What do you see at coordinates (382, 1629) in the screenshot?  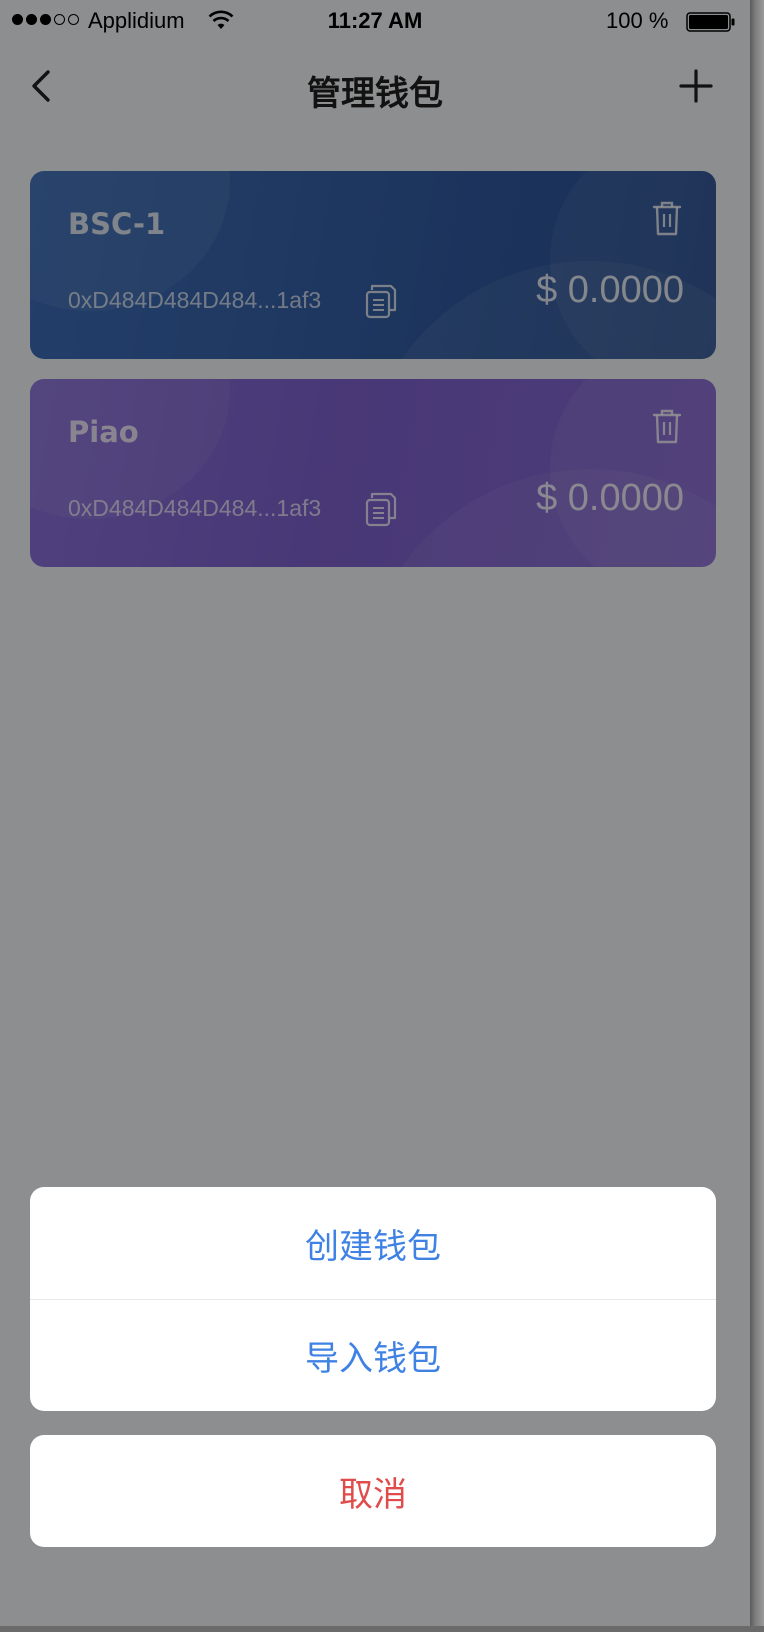 I see `window-edge-bottom` at bounding box center [382, 1629].